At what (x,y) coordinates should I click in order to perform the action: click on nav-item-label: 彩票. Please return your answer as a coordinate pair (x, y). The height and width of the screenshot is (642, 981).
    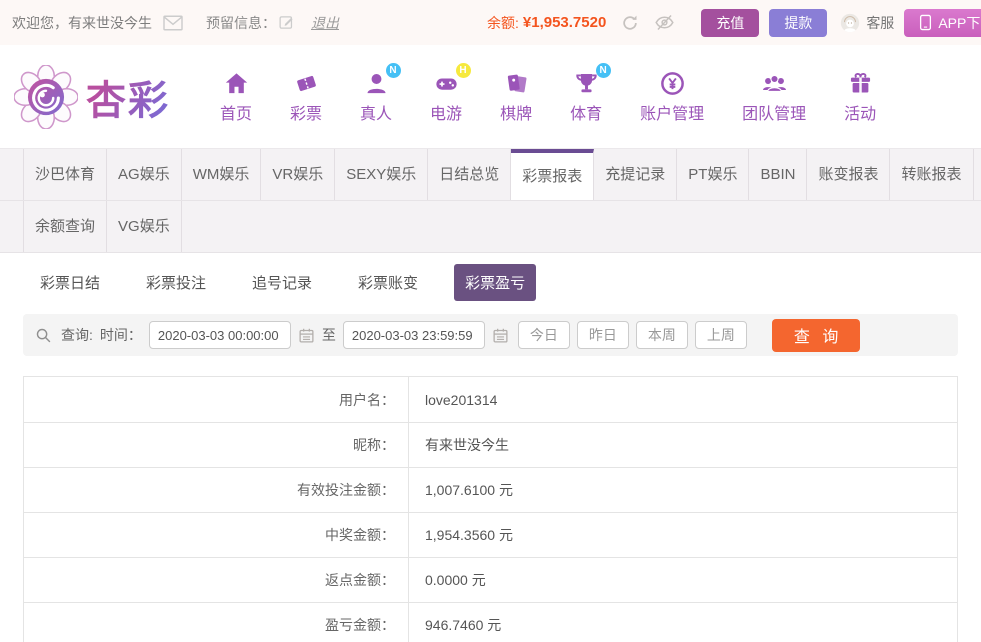
    Looking at the image, I should click on (306, 114).